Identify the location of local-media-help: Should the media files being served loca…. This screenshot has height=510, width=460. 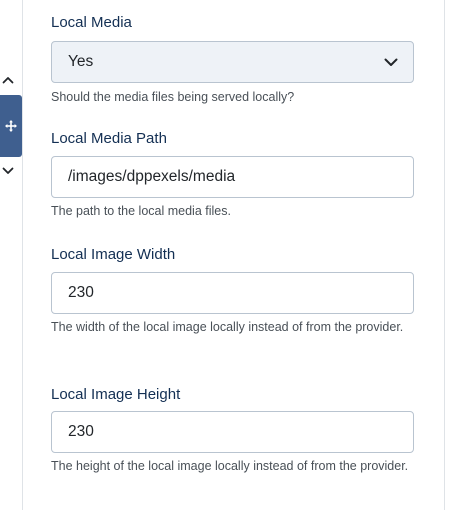
(173, 97).